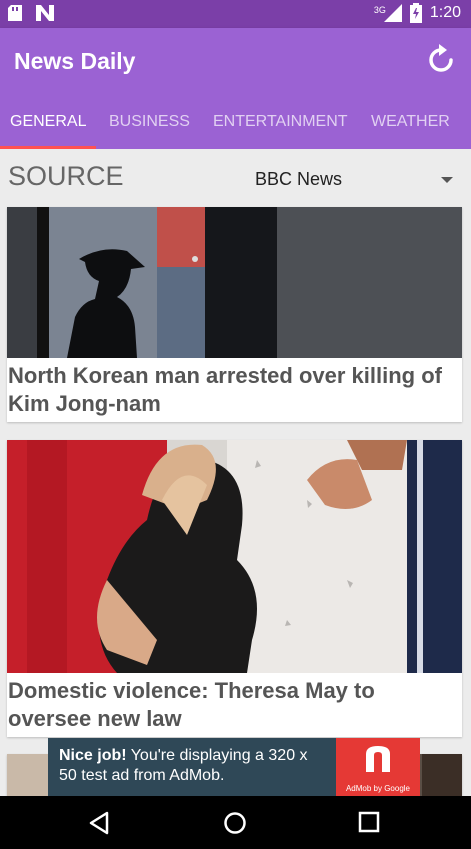 The image size is (471, 849). What do you see at coordinates (75, 61) in the screenshot?
I see `app-title: News Daily` at bounding box center [75, 61].